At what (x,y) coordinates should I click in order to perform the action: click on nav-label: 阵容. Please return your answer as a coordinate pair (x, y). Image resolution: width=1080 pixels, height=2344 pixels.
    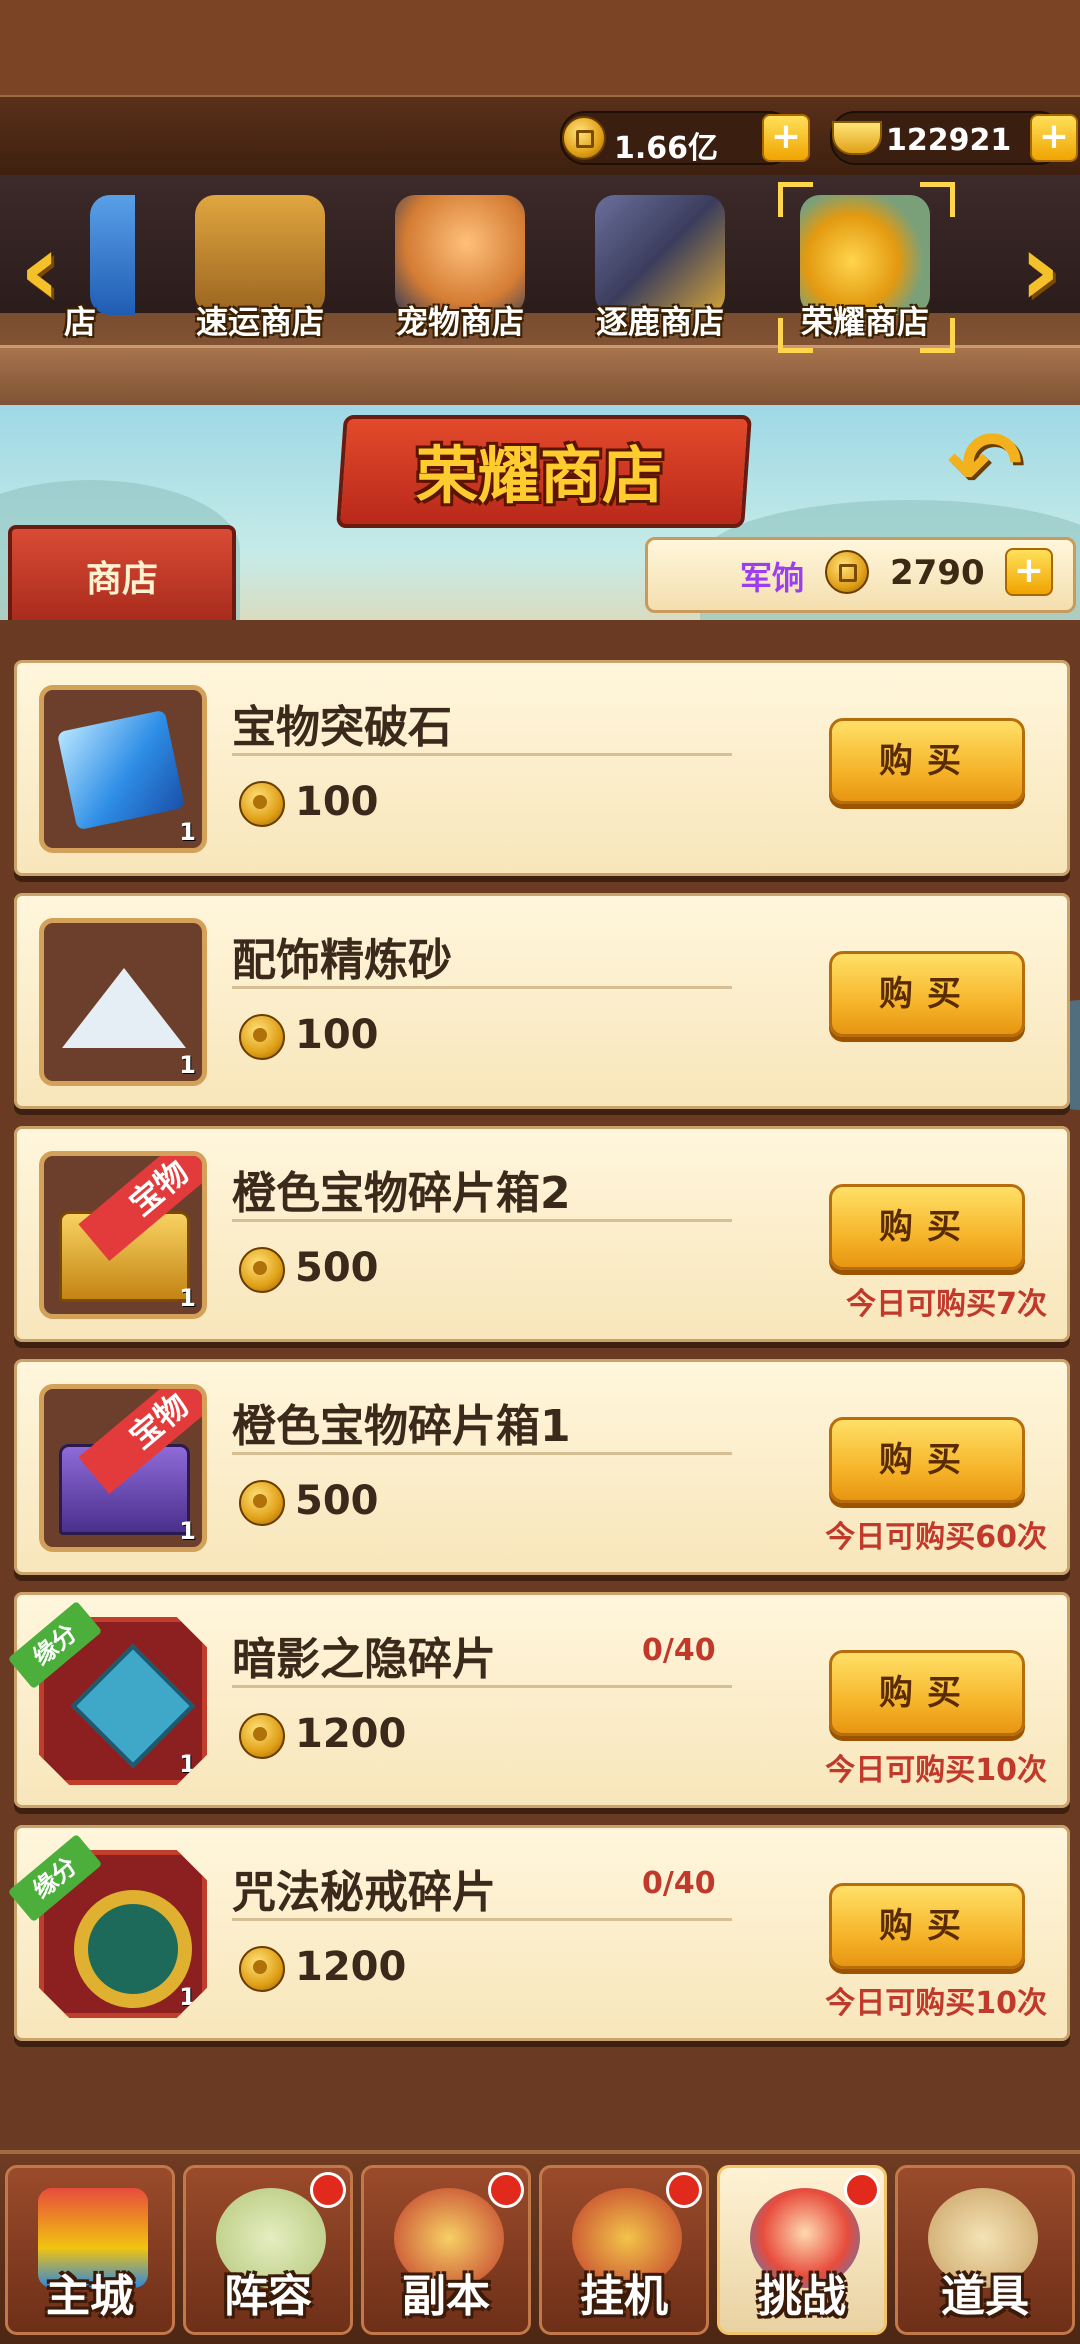
    Looking at the image, I should click on (268, 2296).